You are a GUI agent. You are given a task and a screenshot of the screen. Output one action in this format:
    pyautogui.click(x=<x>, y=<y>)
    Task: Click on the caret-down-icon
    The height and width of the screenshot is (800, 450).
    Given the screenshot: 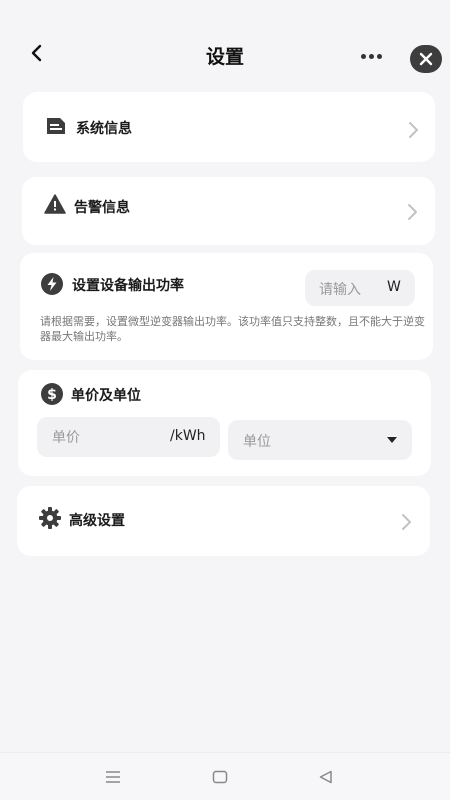 What is the action you would take?
    pyautogui.click(x=392, y=440)
    